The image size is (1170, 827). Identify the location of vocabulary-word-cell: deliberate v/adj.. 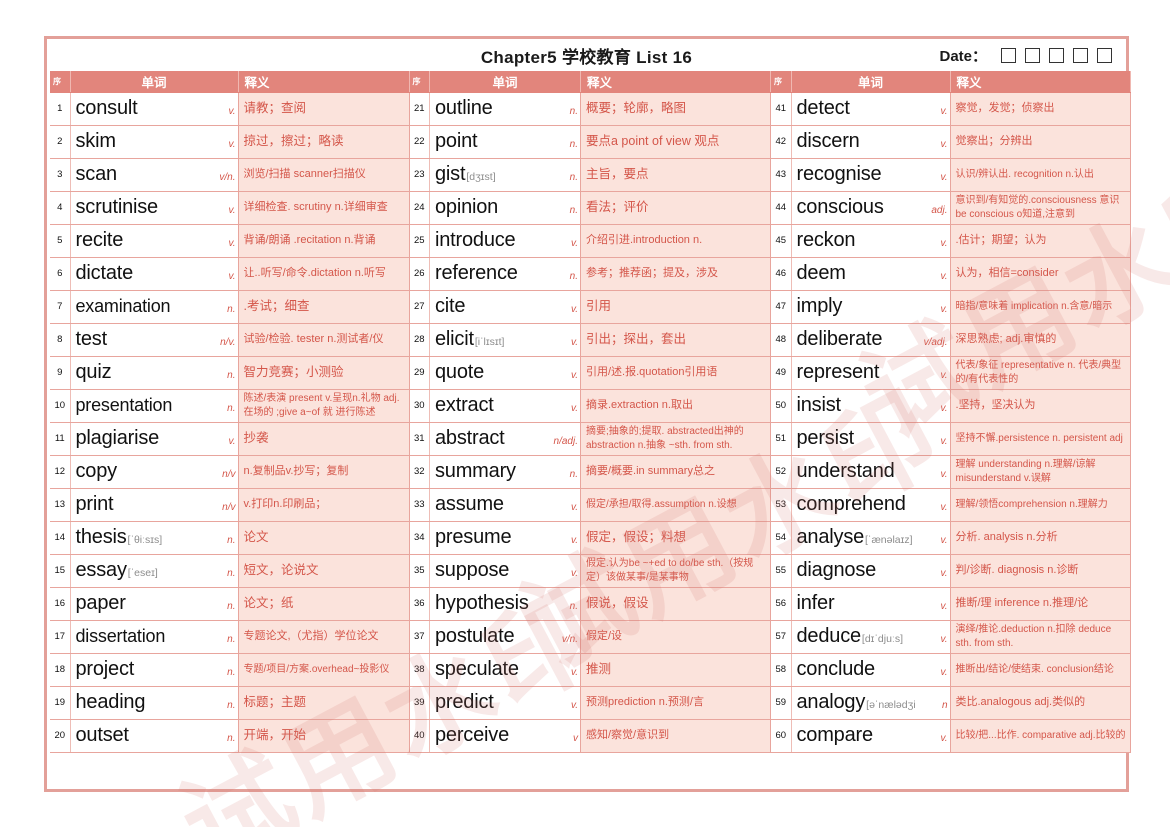
(871, 340).